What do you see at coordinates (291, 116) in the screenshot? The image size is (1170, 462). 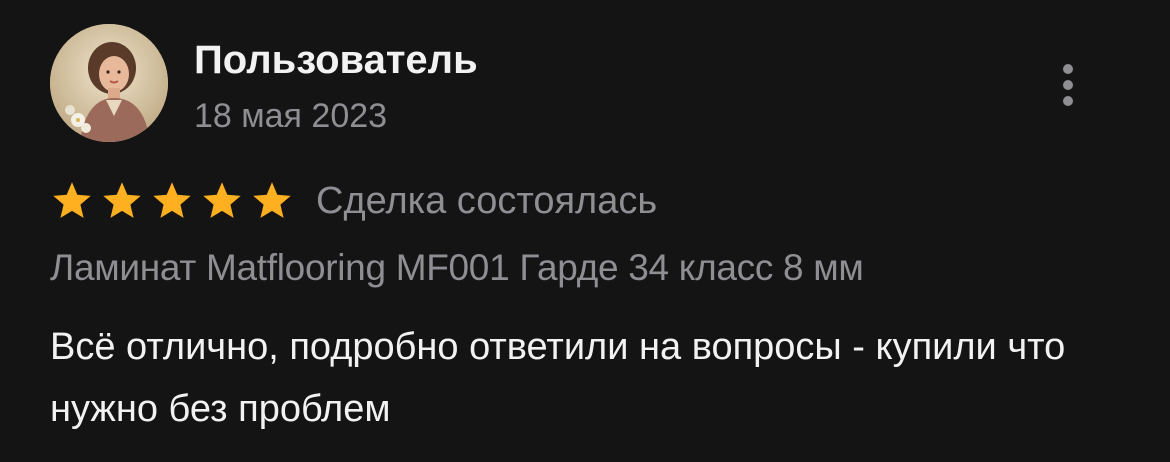 I see `review-date: 18 мая 2023` at bounding box center [291, 116].